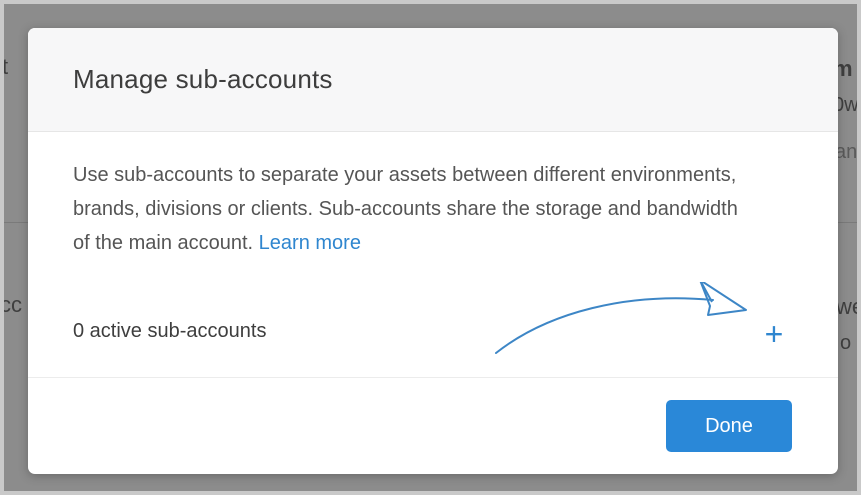  Describe the element at coordinates (774, 334) in the screenshot. I see `add-subaccount-button: +` at that location.